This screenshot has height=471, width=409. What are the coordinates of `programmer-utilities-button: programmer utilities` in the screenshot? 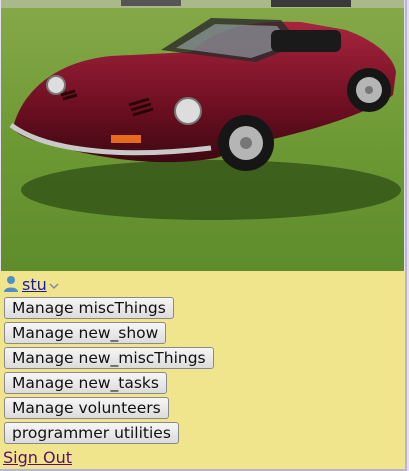 It's located at (91, 433).